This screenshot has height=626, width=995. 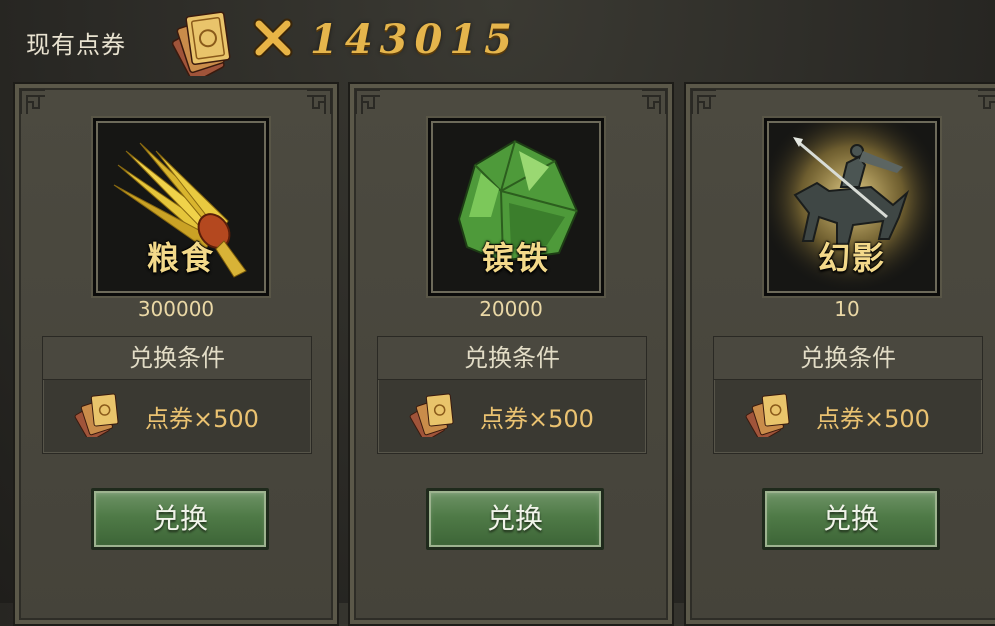 I want to click on item-slot: 粮食, so click(x=181, y=207).